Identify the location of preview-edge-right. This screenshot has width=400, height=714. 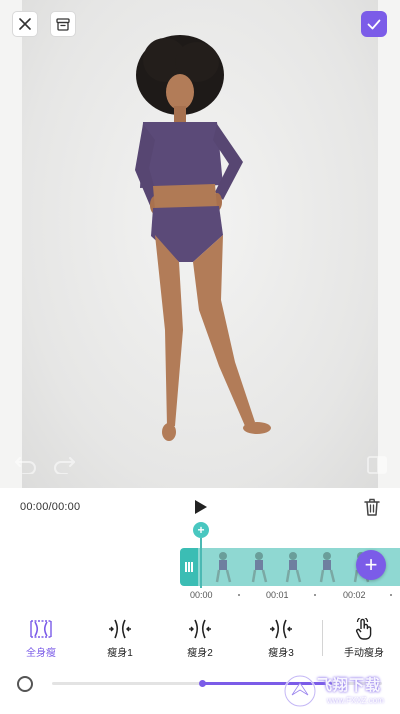
(389, 244).